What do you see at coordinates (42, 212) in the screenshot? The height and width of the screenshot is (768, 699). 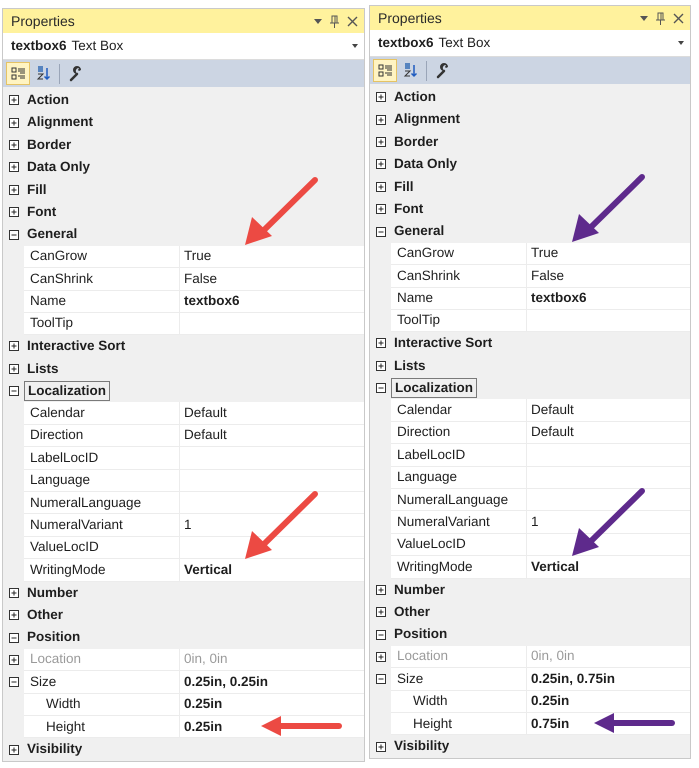 I see `category-label: Font` at bounding box center [42, 212].